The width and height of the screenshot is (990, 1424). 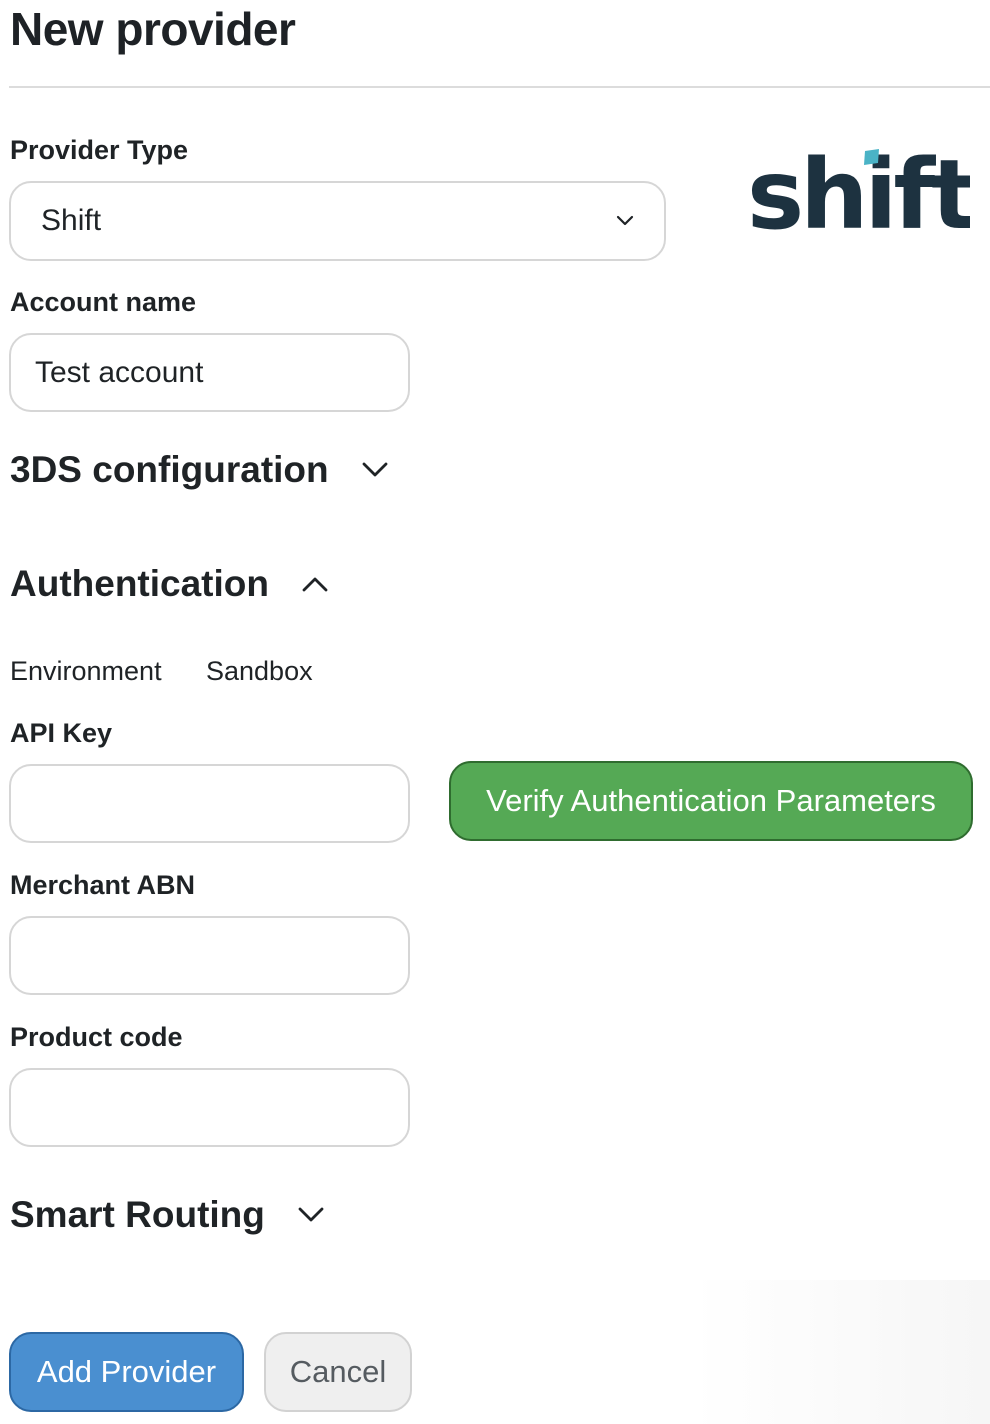 I want to click on logo-text: shift, so click(x=858, y=190).